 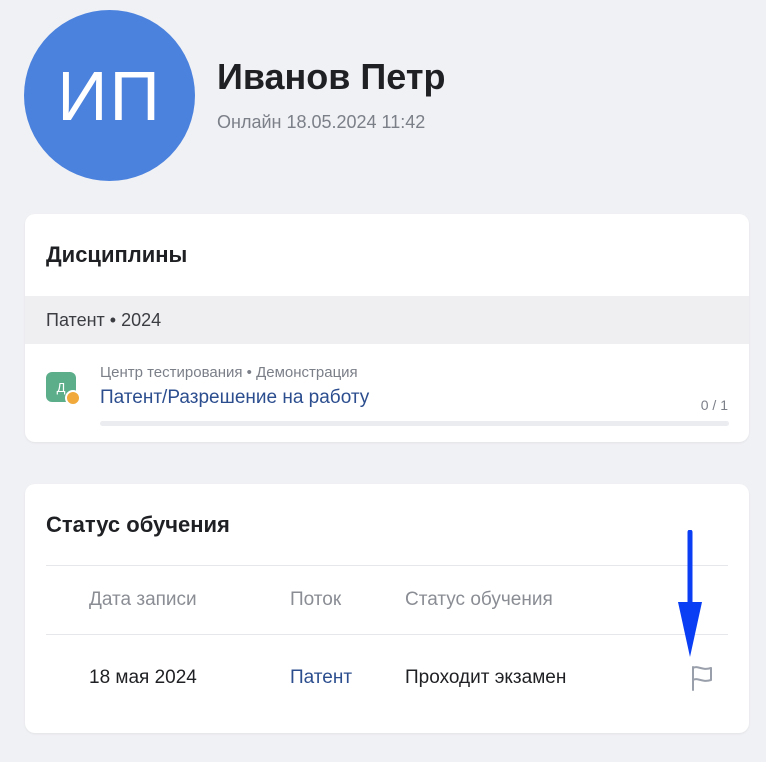 I want to click on course-icon-letter: Д, so click(x=61, y=387).